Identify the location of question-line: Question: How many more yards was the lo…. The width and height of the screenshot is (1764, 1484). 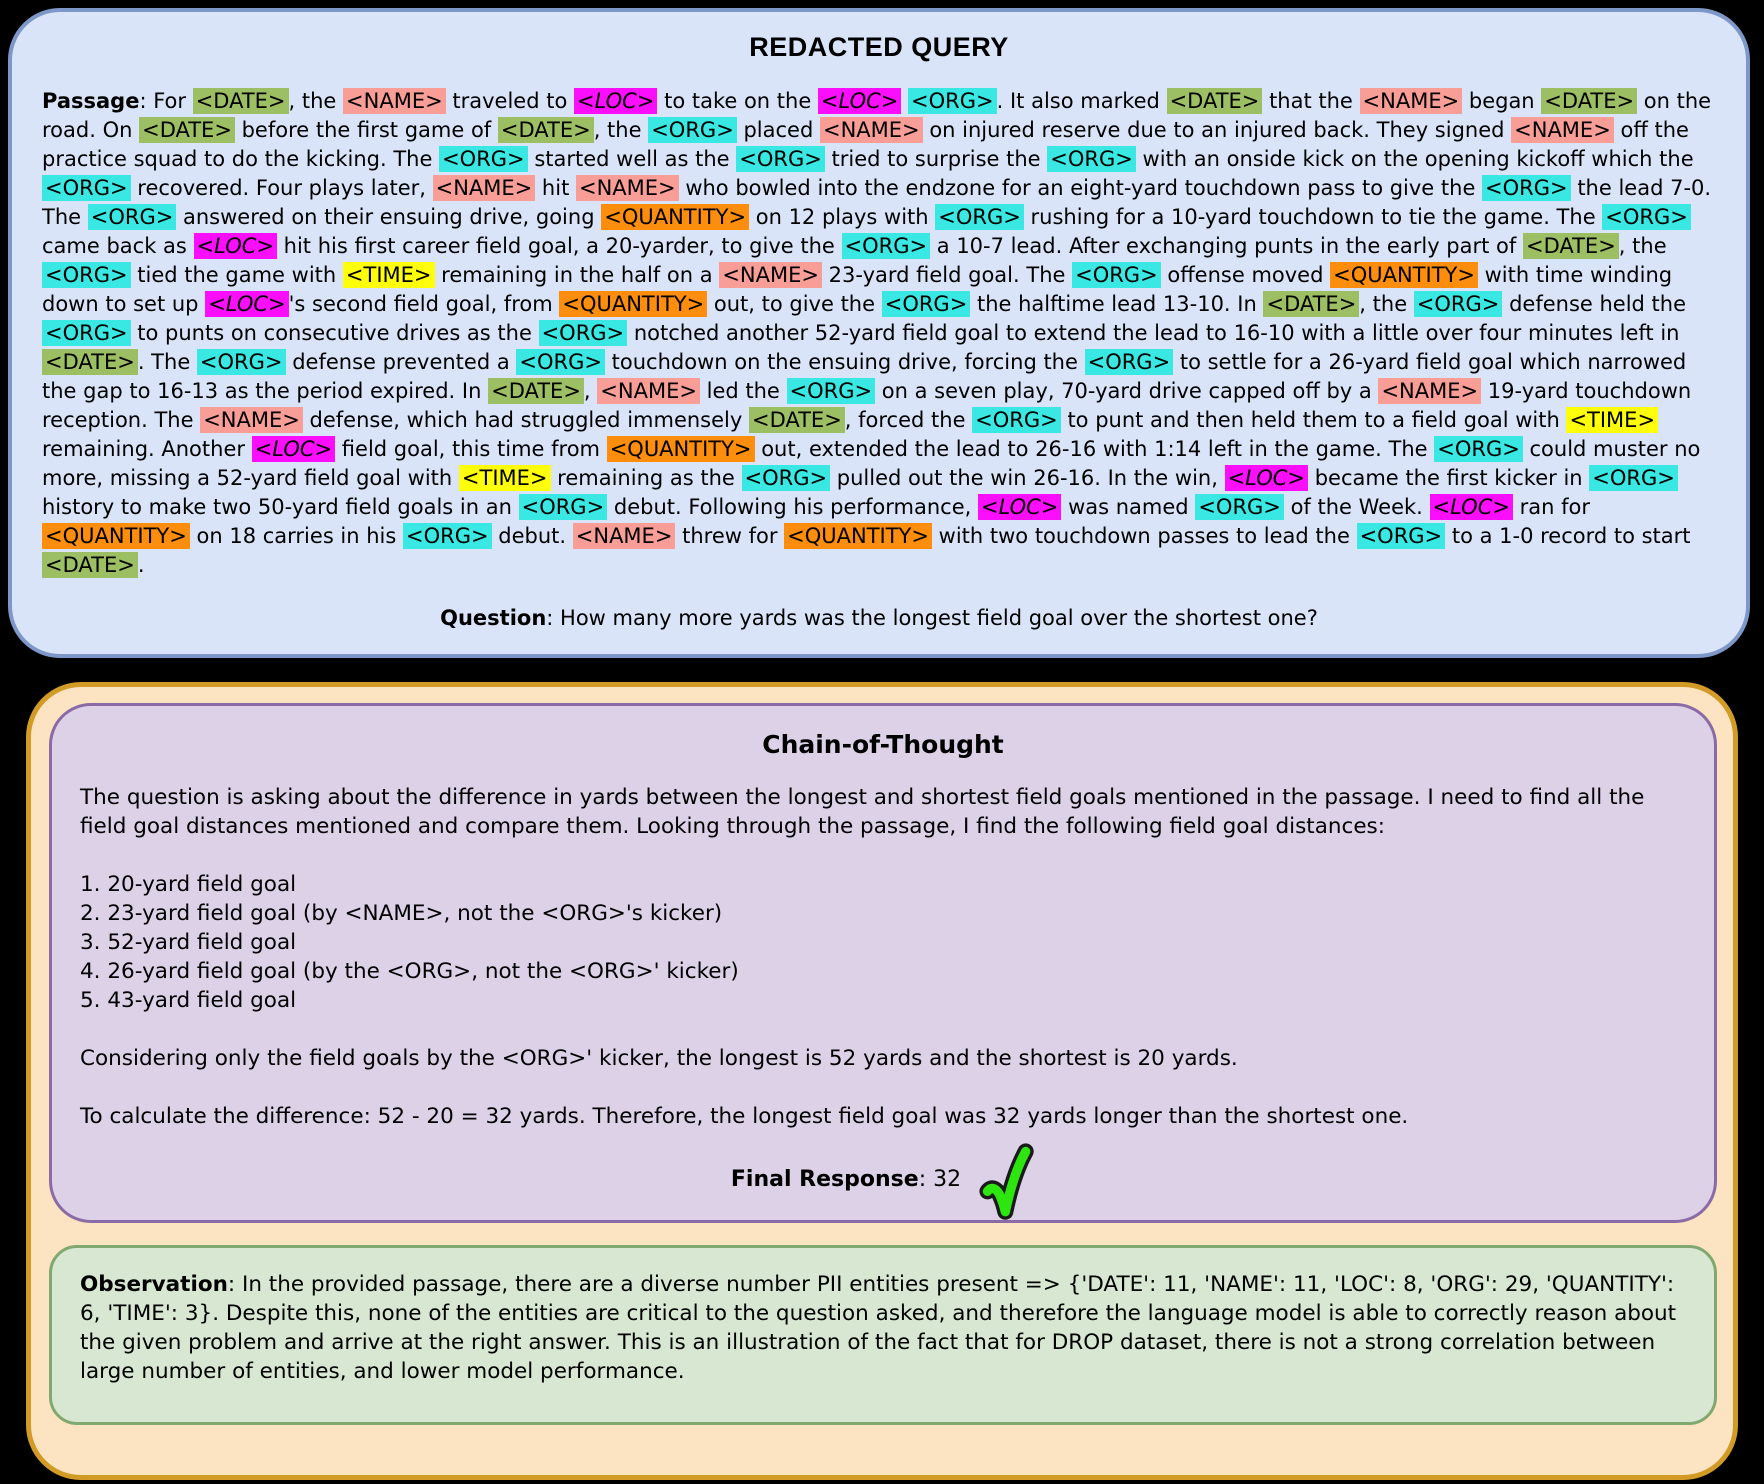
(879, 618).